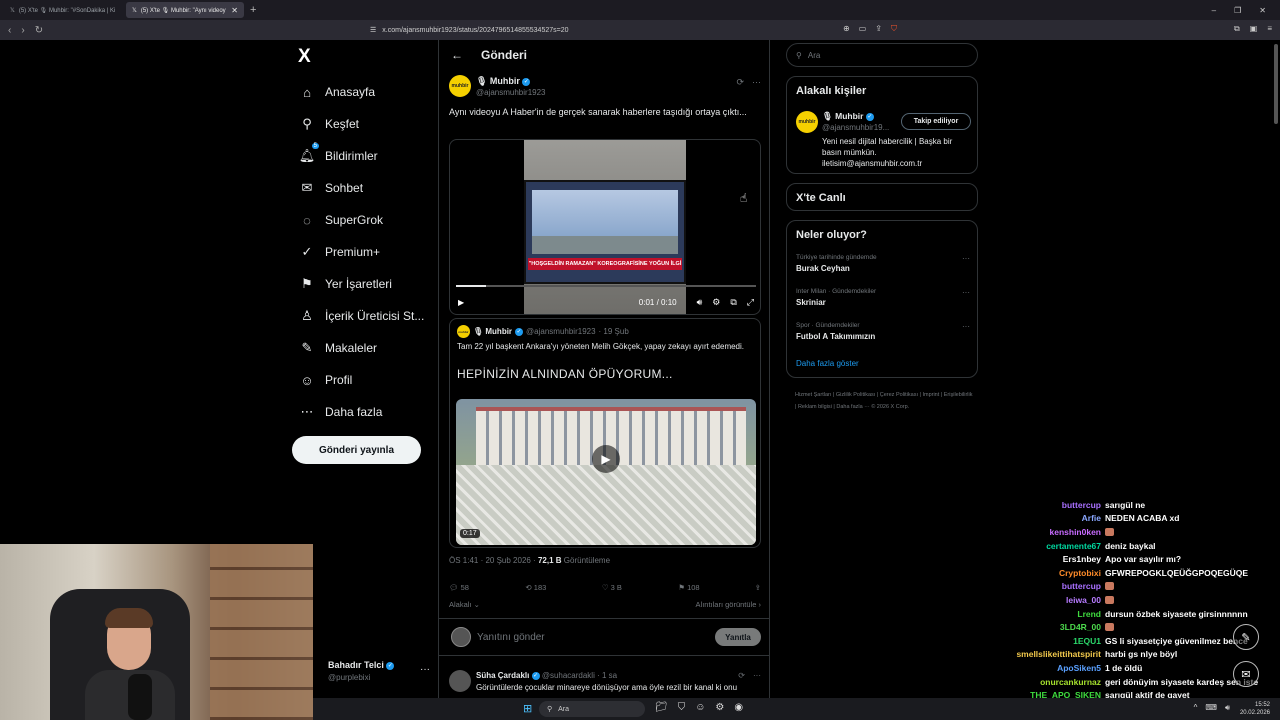 This screenshot has width=1280, height=720. I want to click on windows-start-icon: ⊞, so click(527, 708).